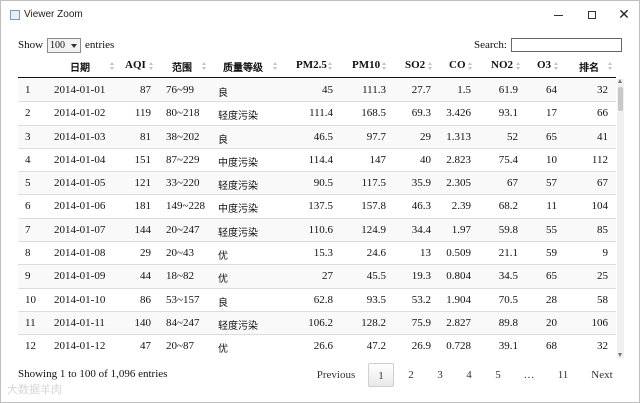 The width and height of the screenshot is (640, 403). I want to click on previous-button: Previous, so click(336, 375).